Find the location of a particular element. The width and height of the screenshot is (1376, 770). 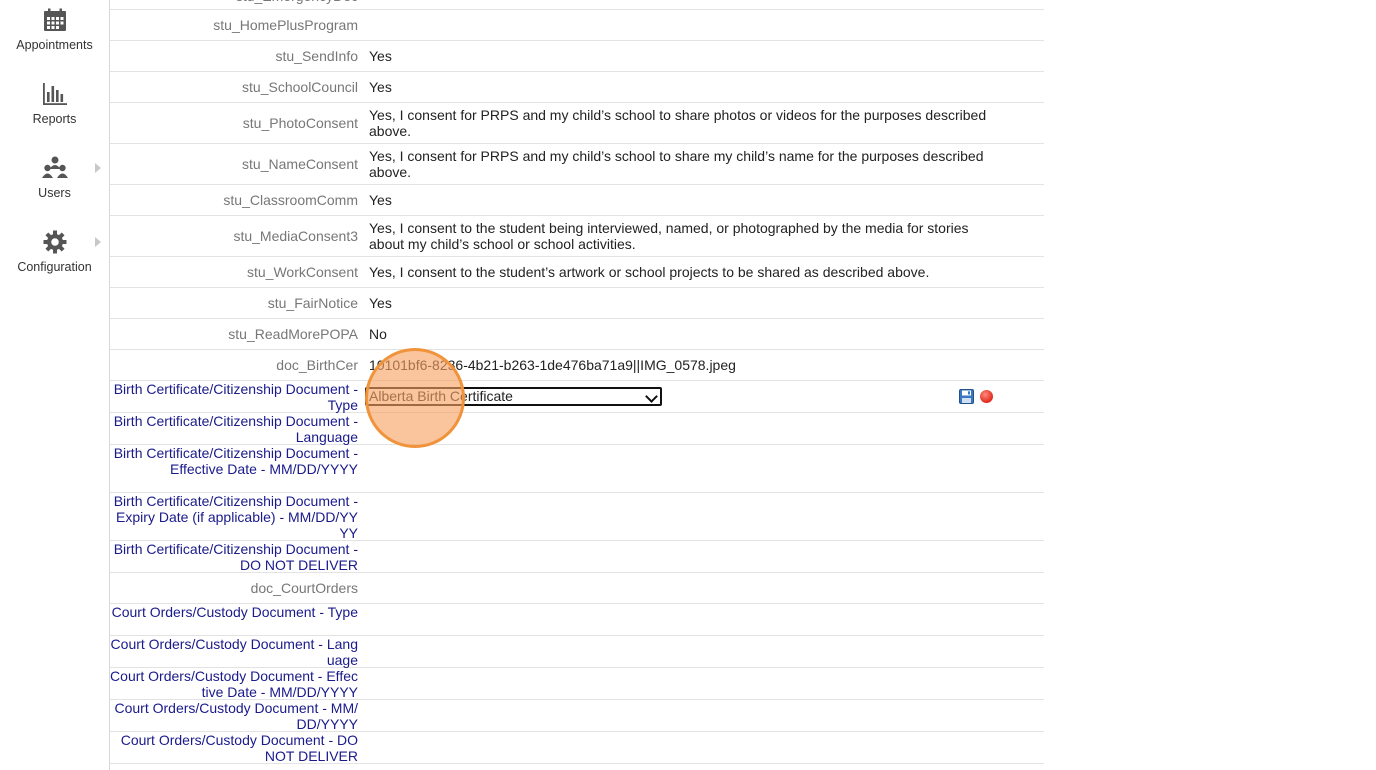

nav-label: Users is located at coordinates (54, 193).